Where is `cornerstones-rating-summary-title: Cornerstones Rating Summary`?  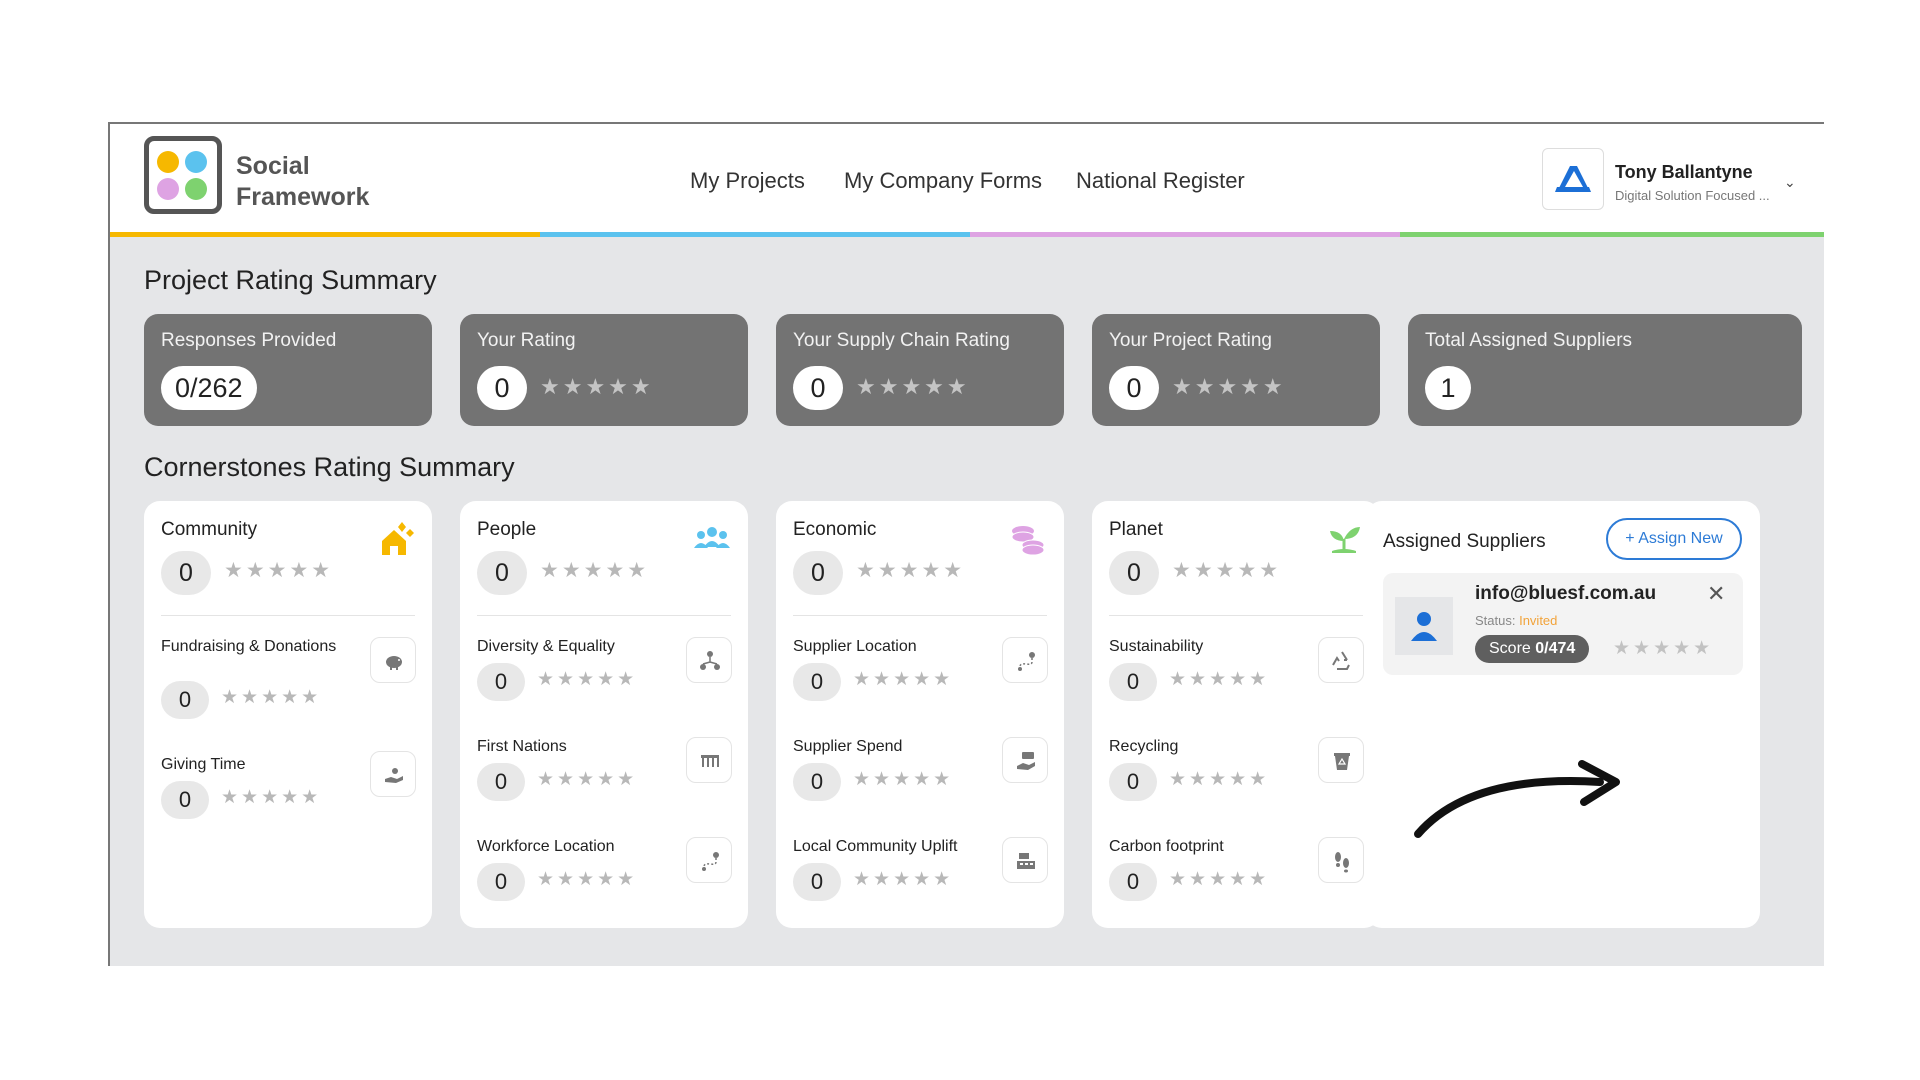
cornerstones-rating-summary-title: Cornerstones Rating Summary is located at coordinates (329, 467).